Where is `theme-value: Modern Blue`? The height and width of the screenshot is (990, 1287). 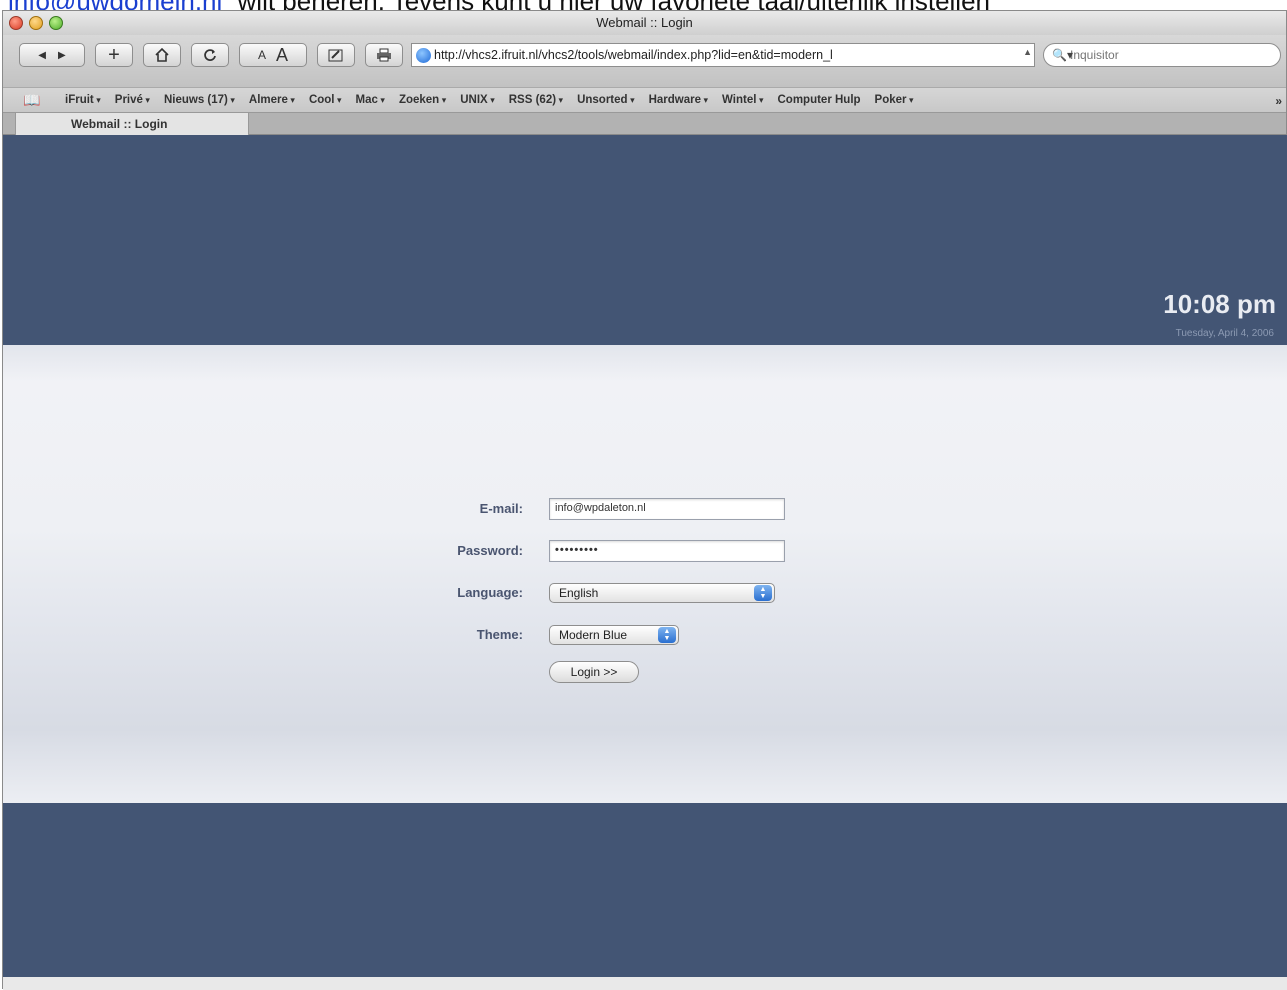 theme-value: Modern Blue is located at coordinates (593, 635).